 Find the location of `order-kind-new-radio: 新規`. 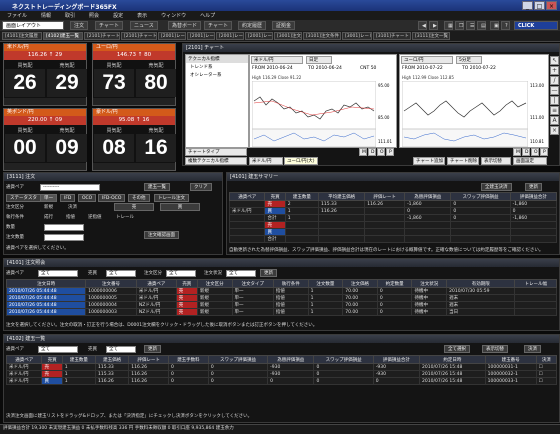

order-kind-new-radio: 新規 is located at coordinates (48, 207).